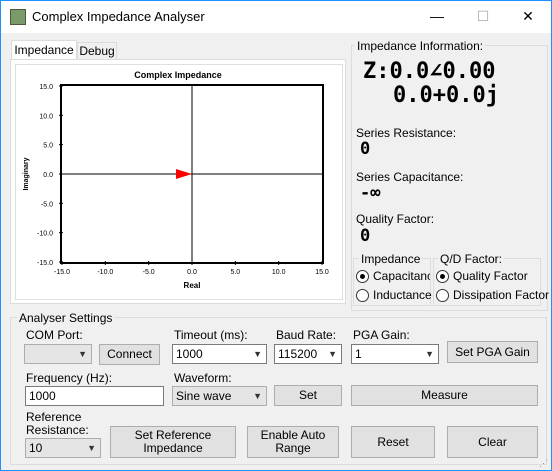 The image size is (552, 471). I want to click on series-capacitance-label: Series Capacitance:, so click(410, 177).